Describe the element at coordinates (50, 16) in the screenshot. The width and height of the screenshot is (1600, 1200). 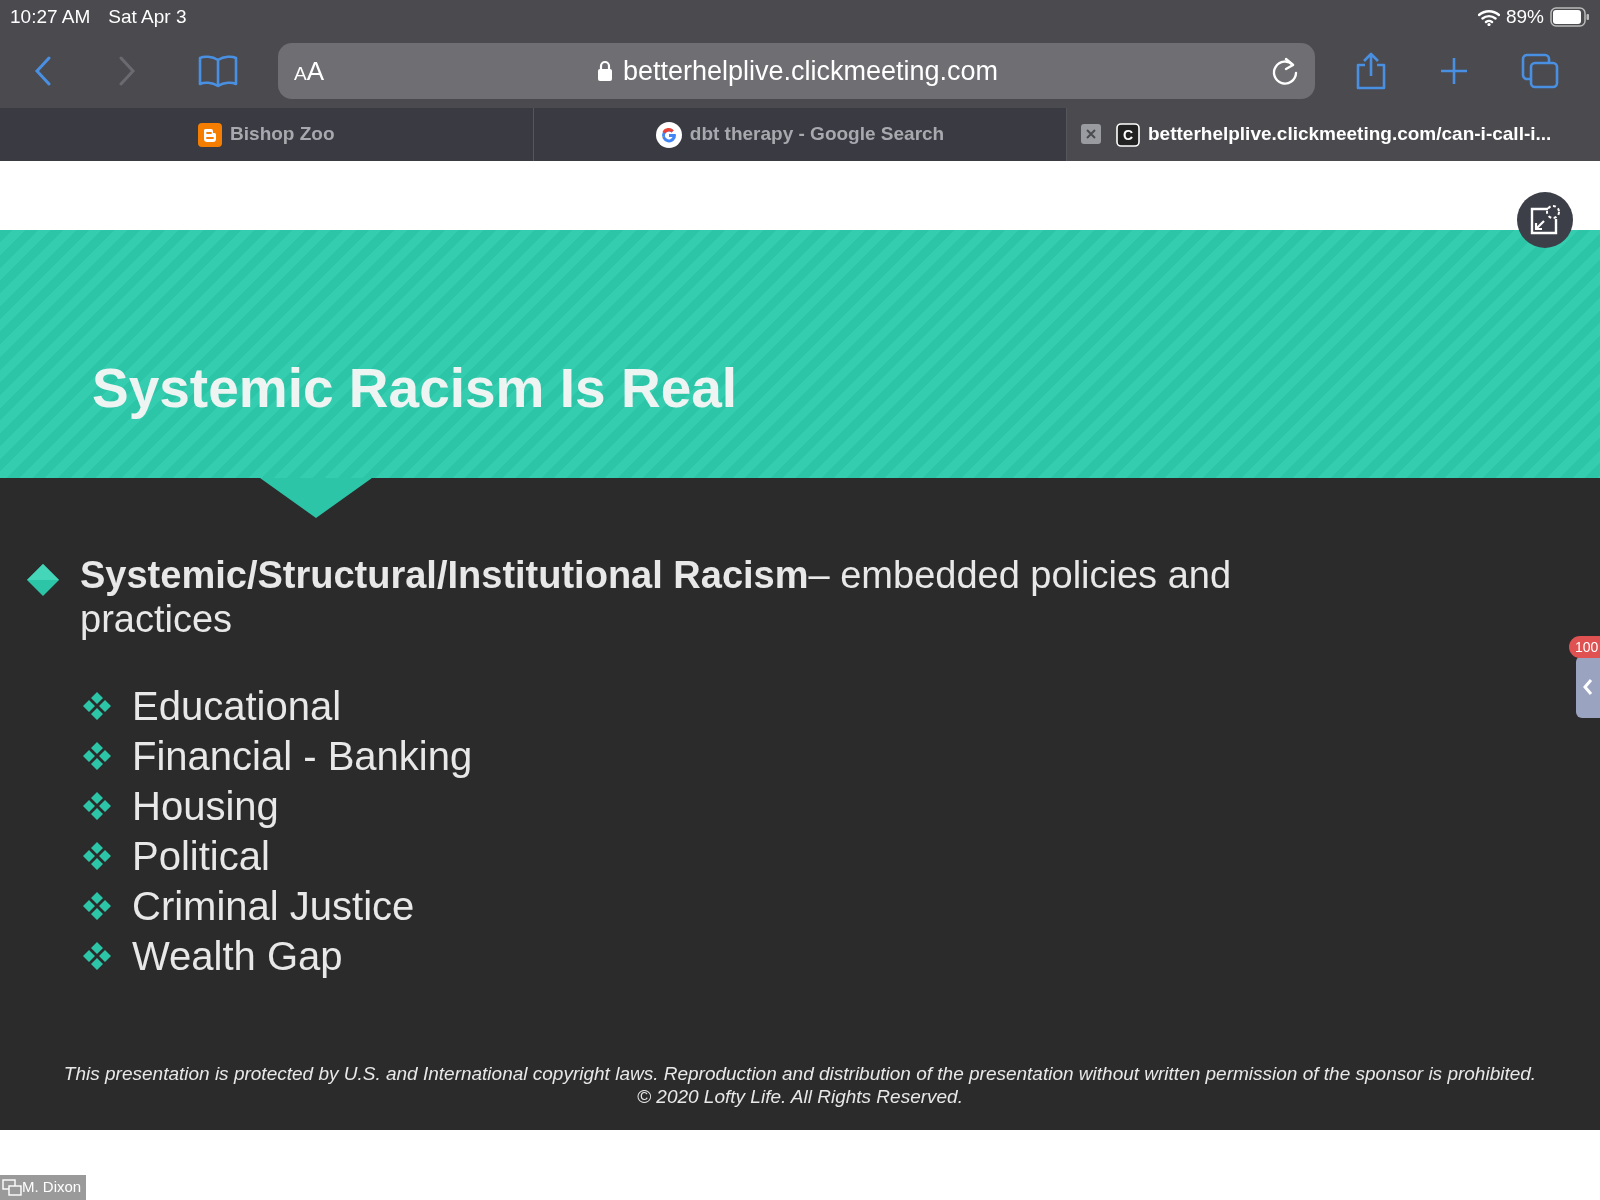
I see `status-time: 10:27 AM` at that location.